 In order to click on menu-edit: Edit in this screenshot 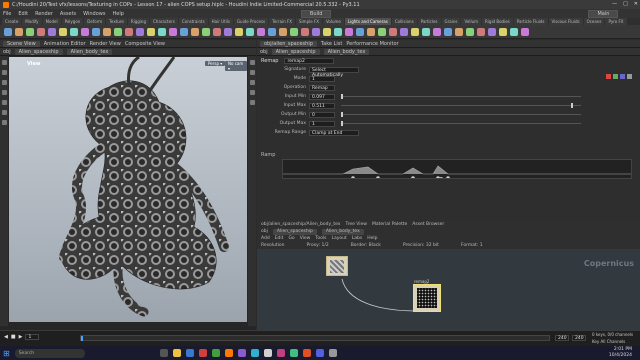, I will do `click(23, 14)`.